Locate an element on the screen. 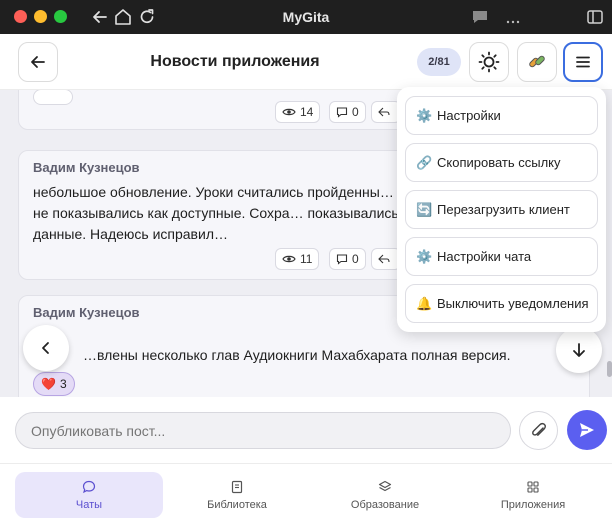 The width and height of the screenshot is (612, 528). post-composer is located at coordinates (306, 430).